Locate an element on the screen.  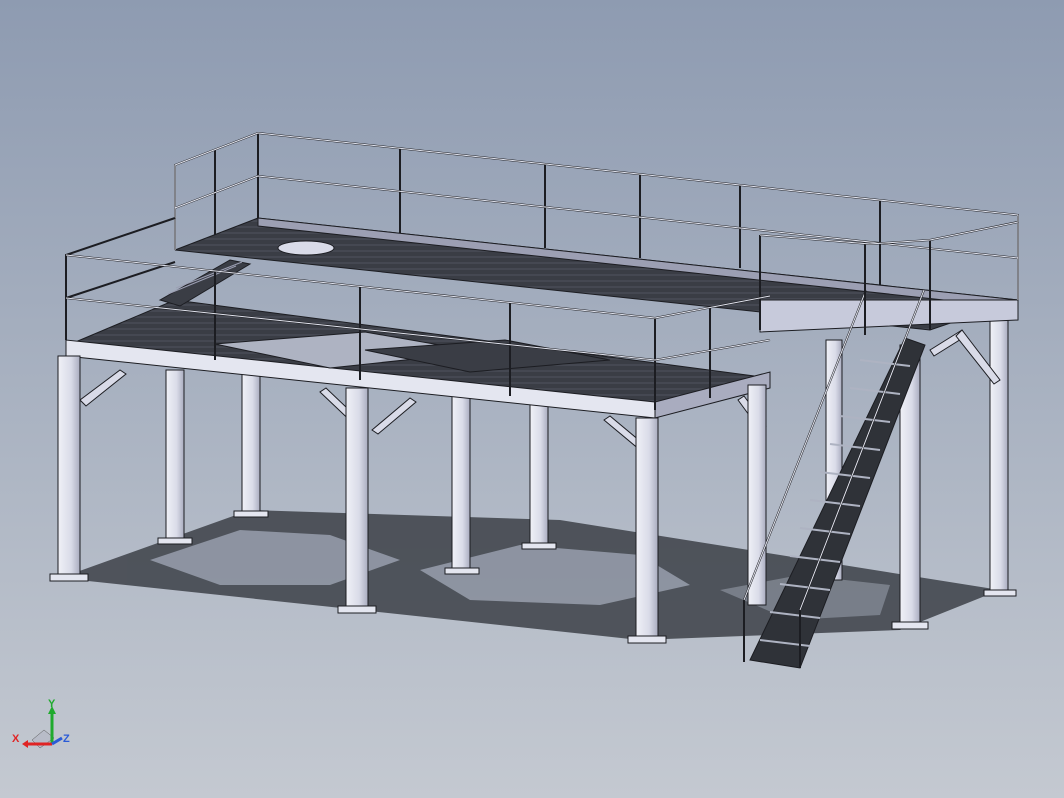
triad-y-label: Y is located at coordinates (52, 704).